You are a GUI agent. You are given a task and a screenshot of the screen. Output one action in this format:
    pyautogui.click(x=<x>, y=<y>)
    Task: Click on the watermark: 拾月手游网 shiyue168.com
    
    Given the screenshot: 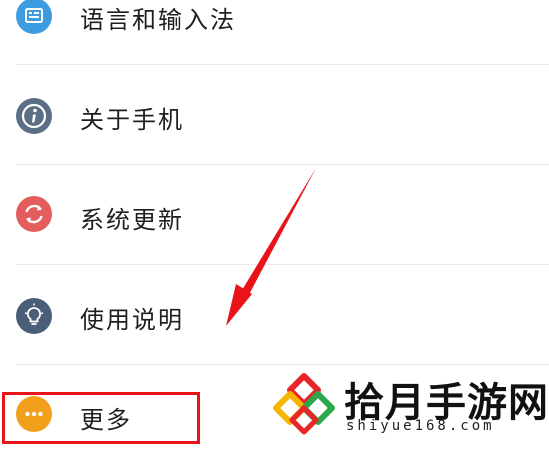 What is the action you would take?
    pyautogui.click(x=409, y=403)
    